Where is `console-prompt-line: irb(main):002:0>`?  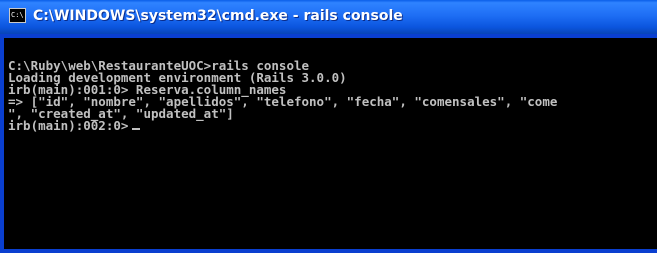 console-prompt-line: irb(main):002:0> is located at coordinates (282, 125).